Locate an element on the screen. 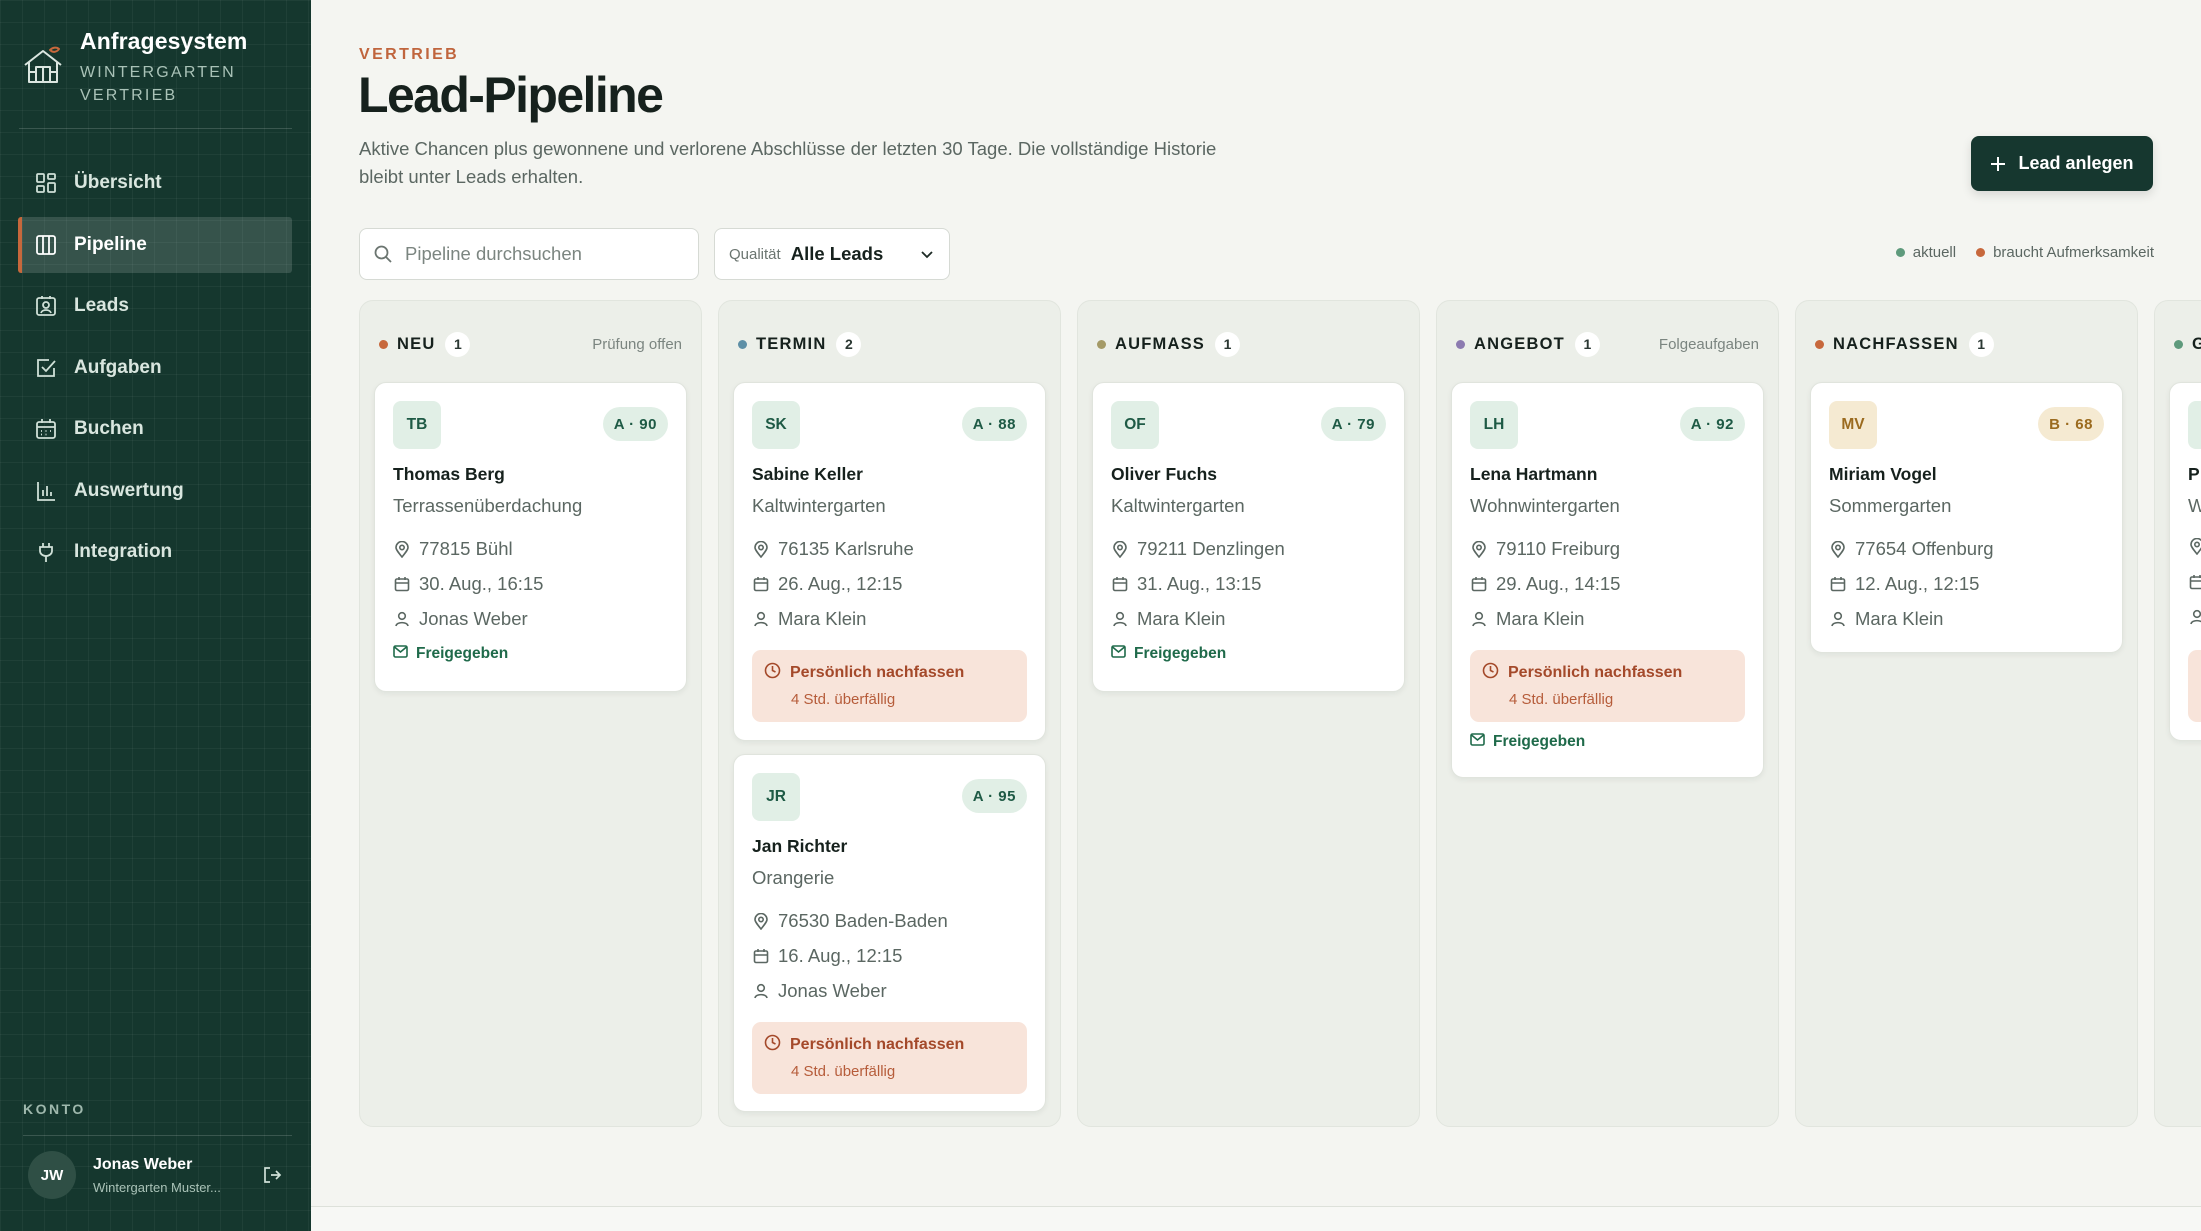 The width and height of the screenshot is (2201, 1231). search-input is located at coordinates (540, 254).